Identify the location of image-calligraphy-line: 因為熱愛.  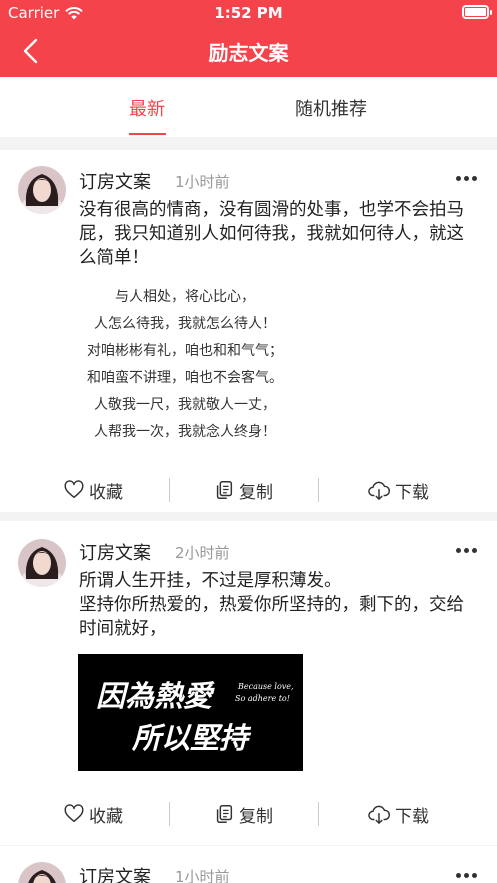
(155, 696).